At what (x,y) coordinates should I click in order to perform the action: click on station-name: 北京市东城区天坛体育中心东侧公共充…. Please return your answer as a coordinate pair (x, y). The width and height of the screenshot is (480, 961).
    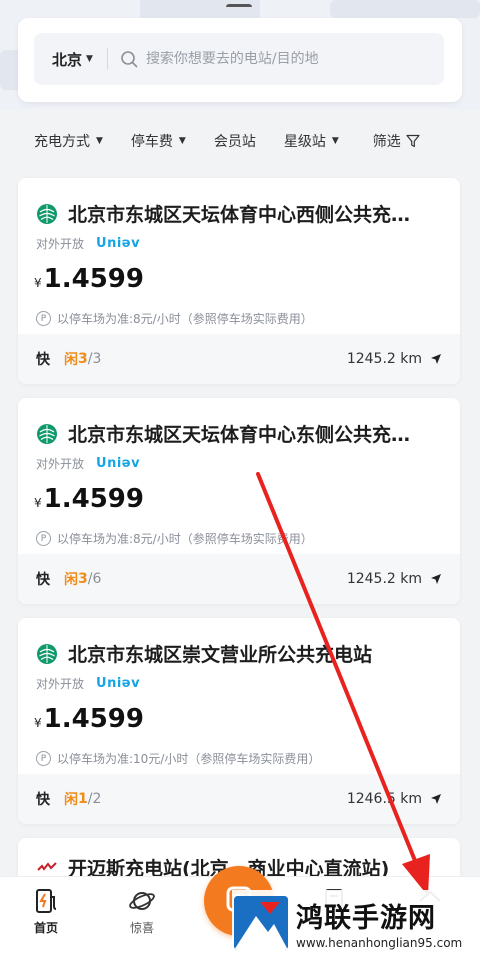
    Looking at the image, I should click on (239, 435).